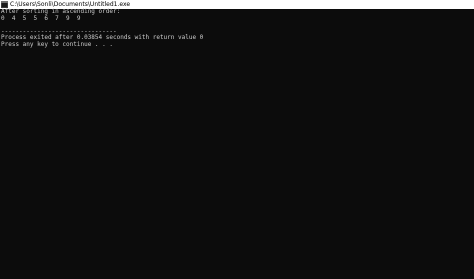  Describe the element at coordinates (57, 44) in the screenshot. I see `console-line: Press any key to continue . . .` at that location.